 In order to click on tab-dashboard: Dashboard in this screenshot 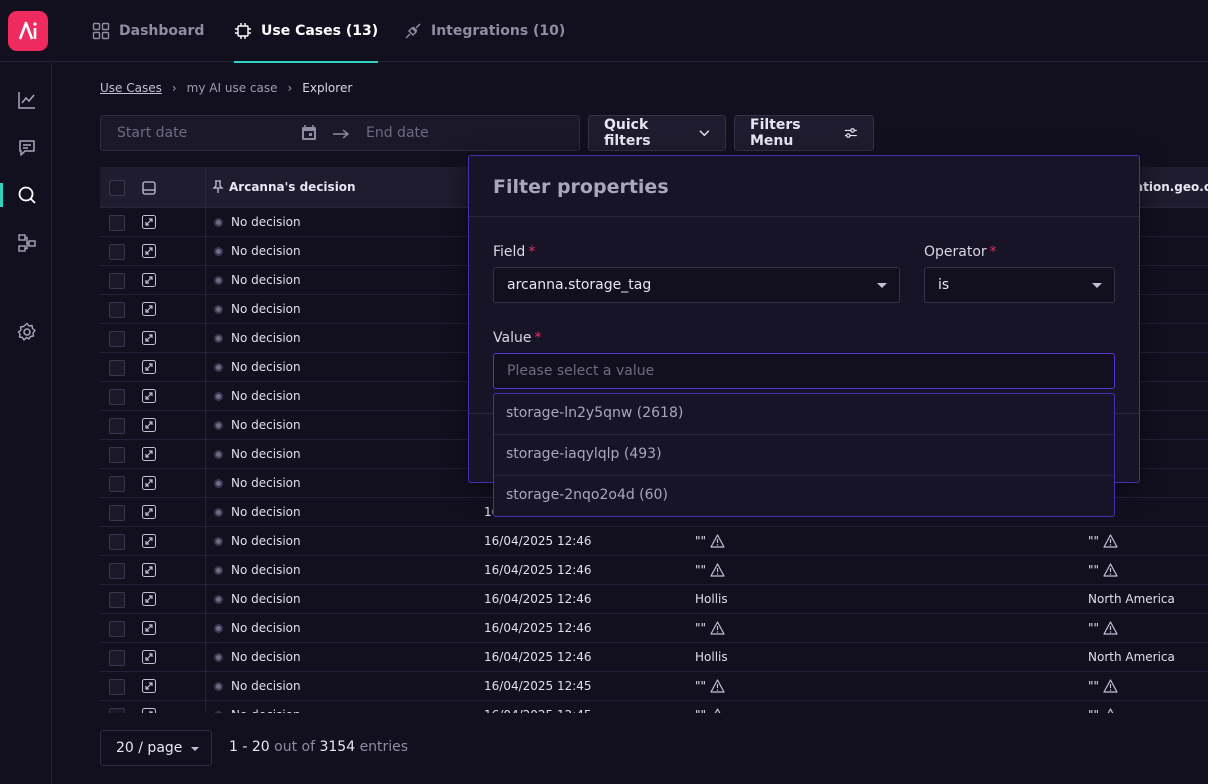, I will do `click(148, 31)`.